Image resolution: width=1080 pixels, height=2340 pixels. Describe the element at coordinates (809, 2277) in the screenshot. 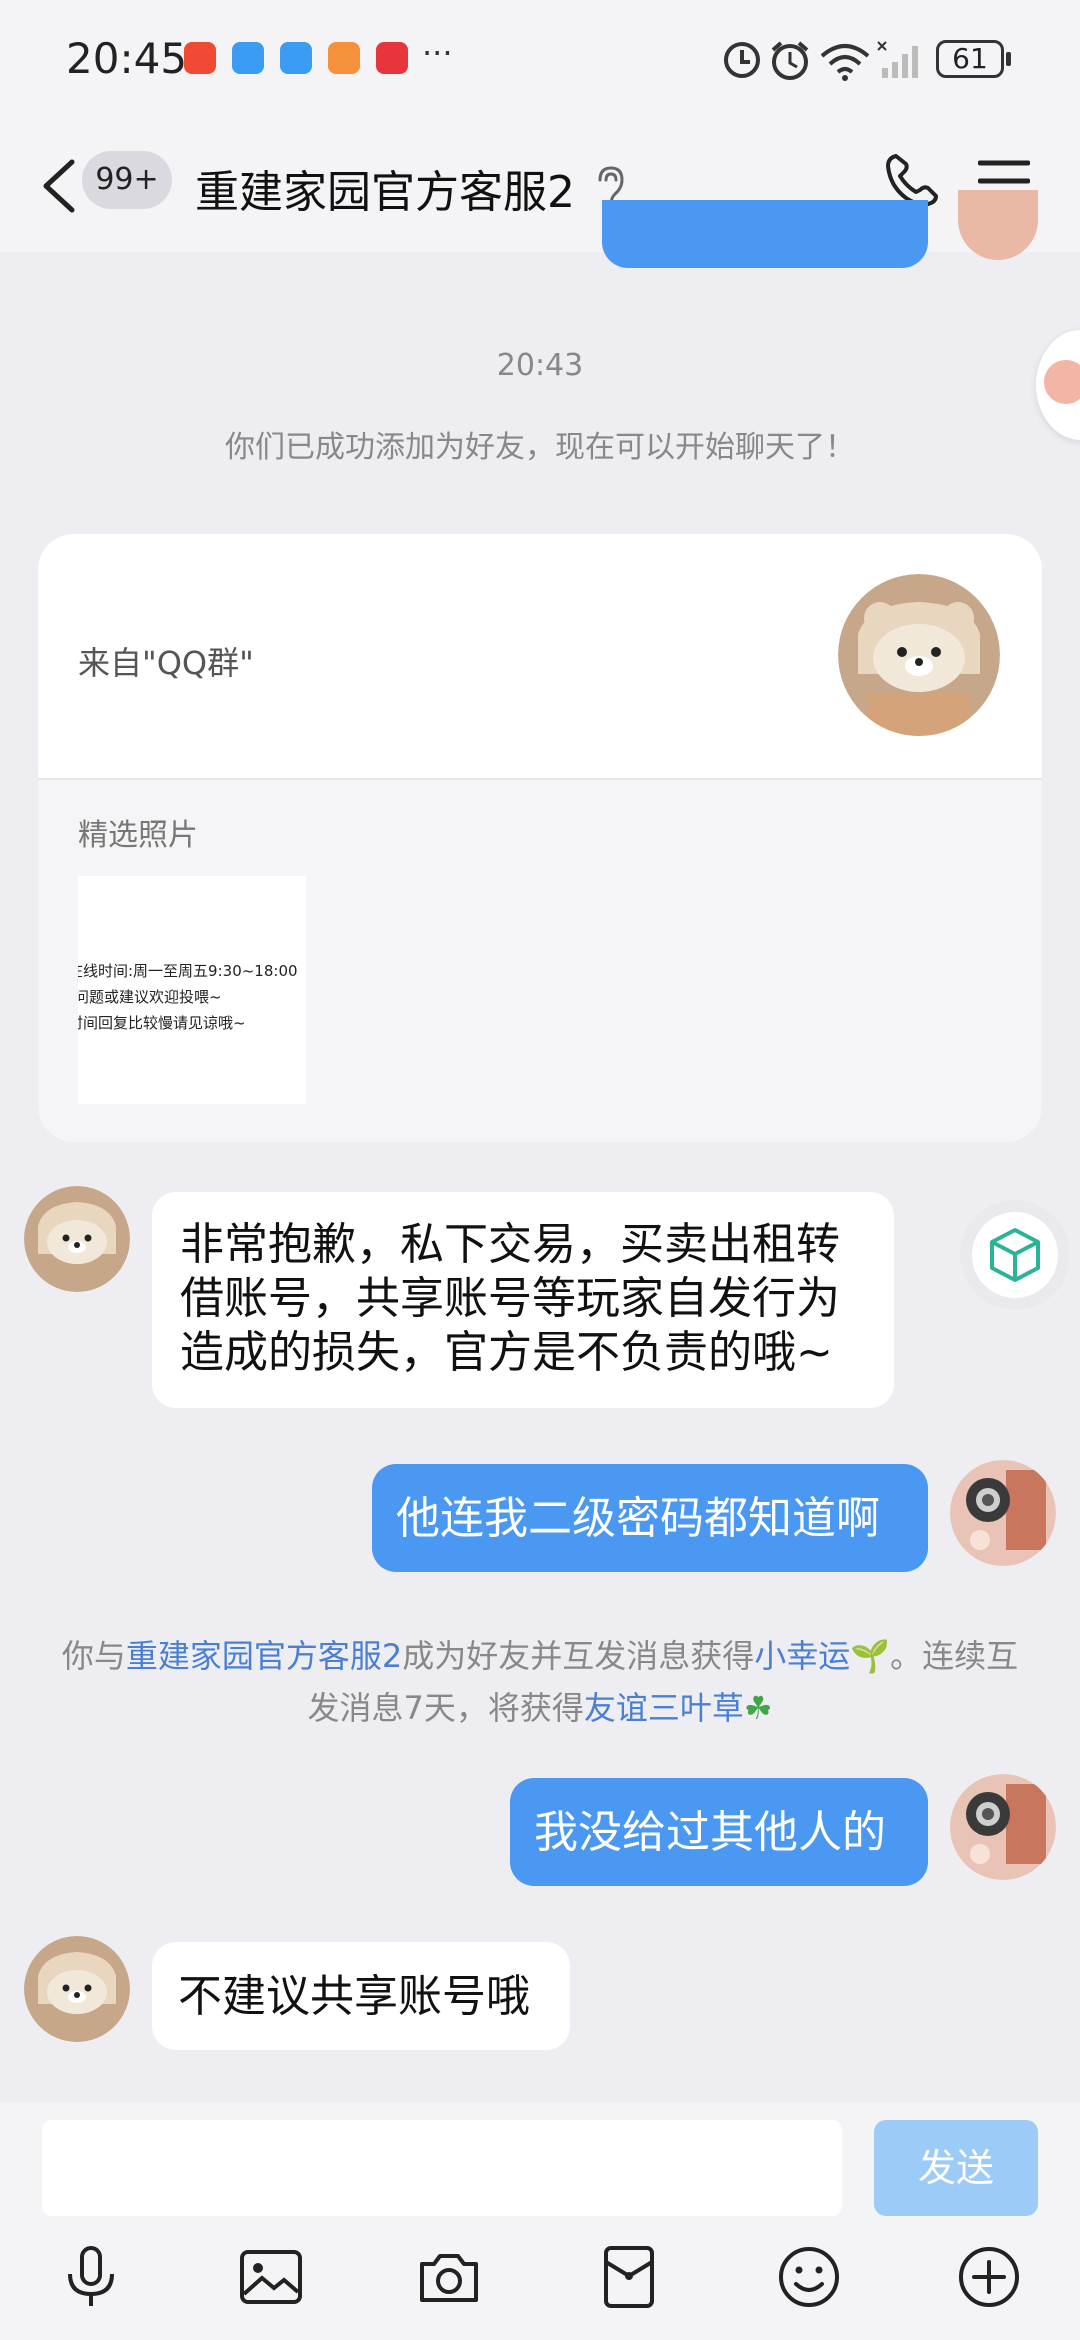

I see `emoji-button` at that location.